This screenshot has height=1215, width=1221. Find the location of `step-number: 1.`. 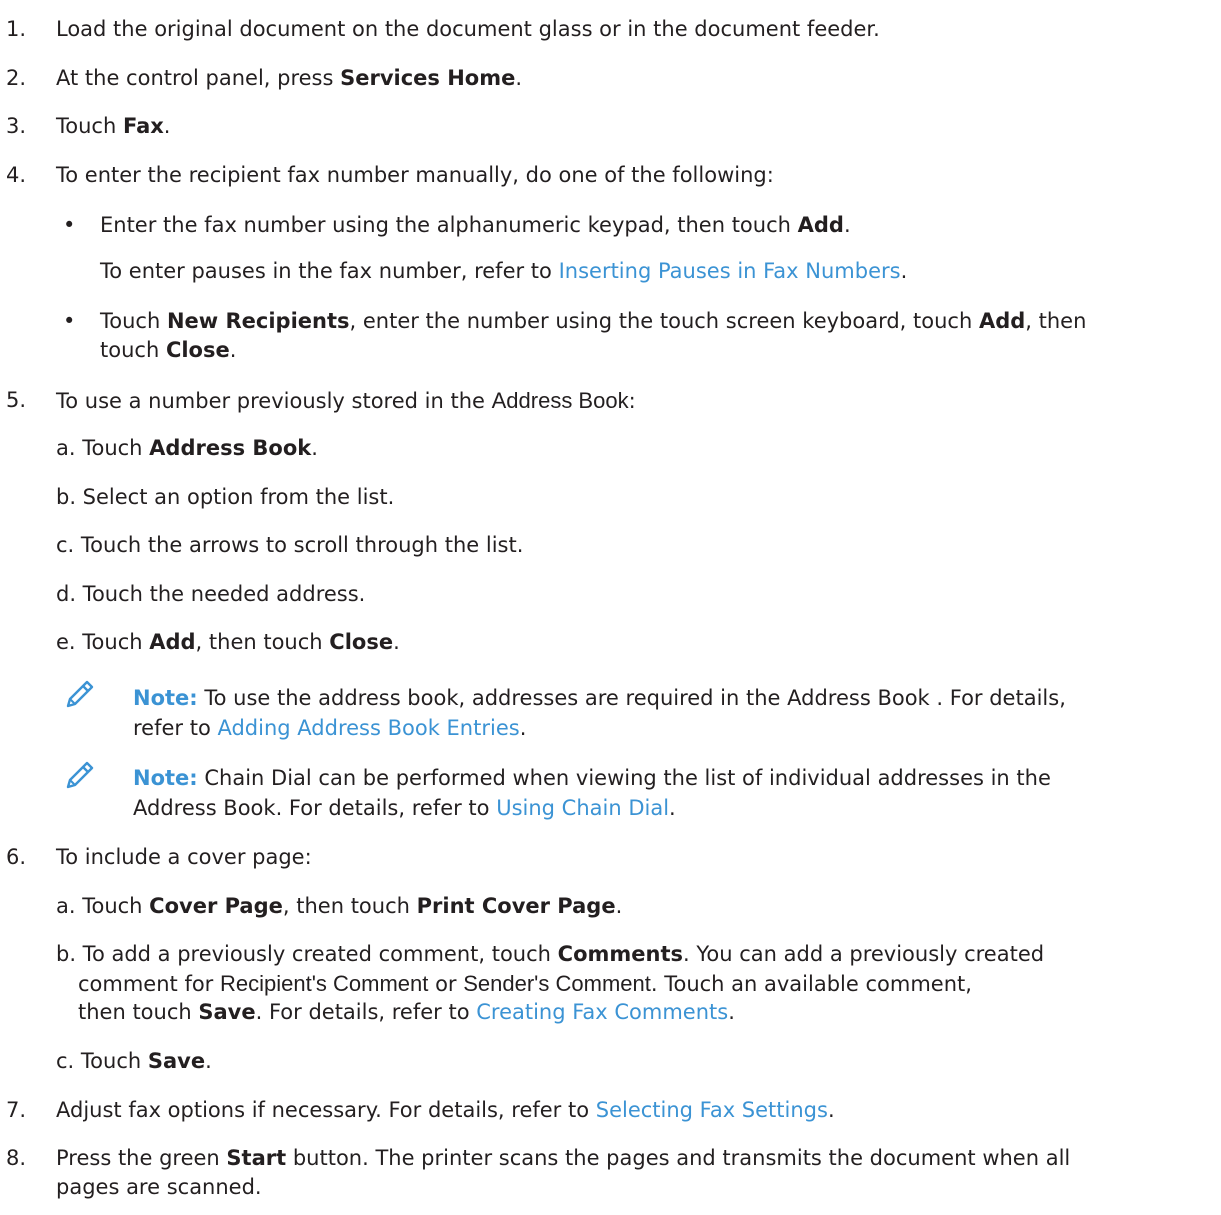

step-number: 1. is located at coordinates (16, 29).